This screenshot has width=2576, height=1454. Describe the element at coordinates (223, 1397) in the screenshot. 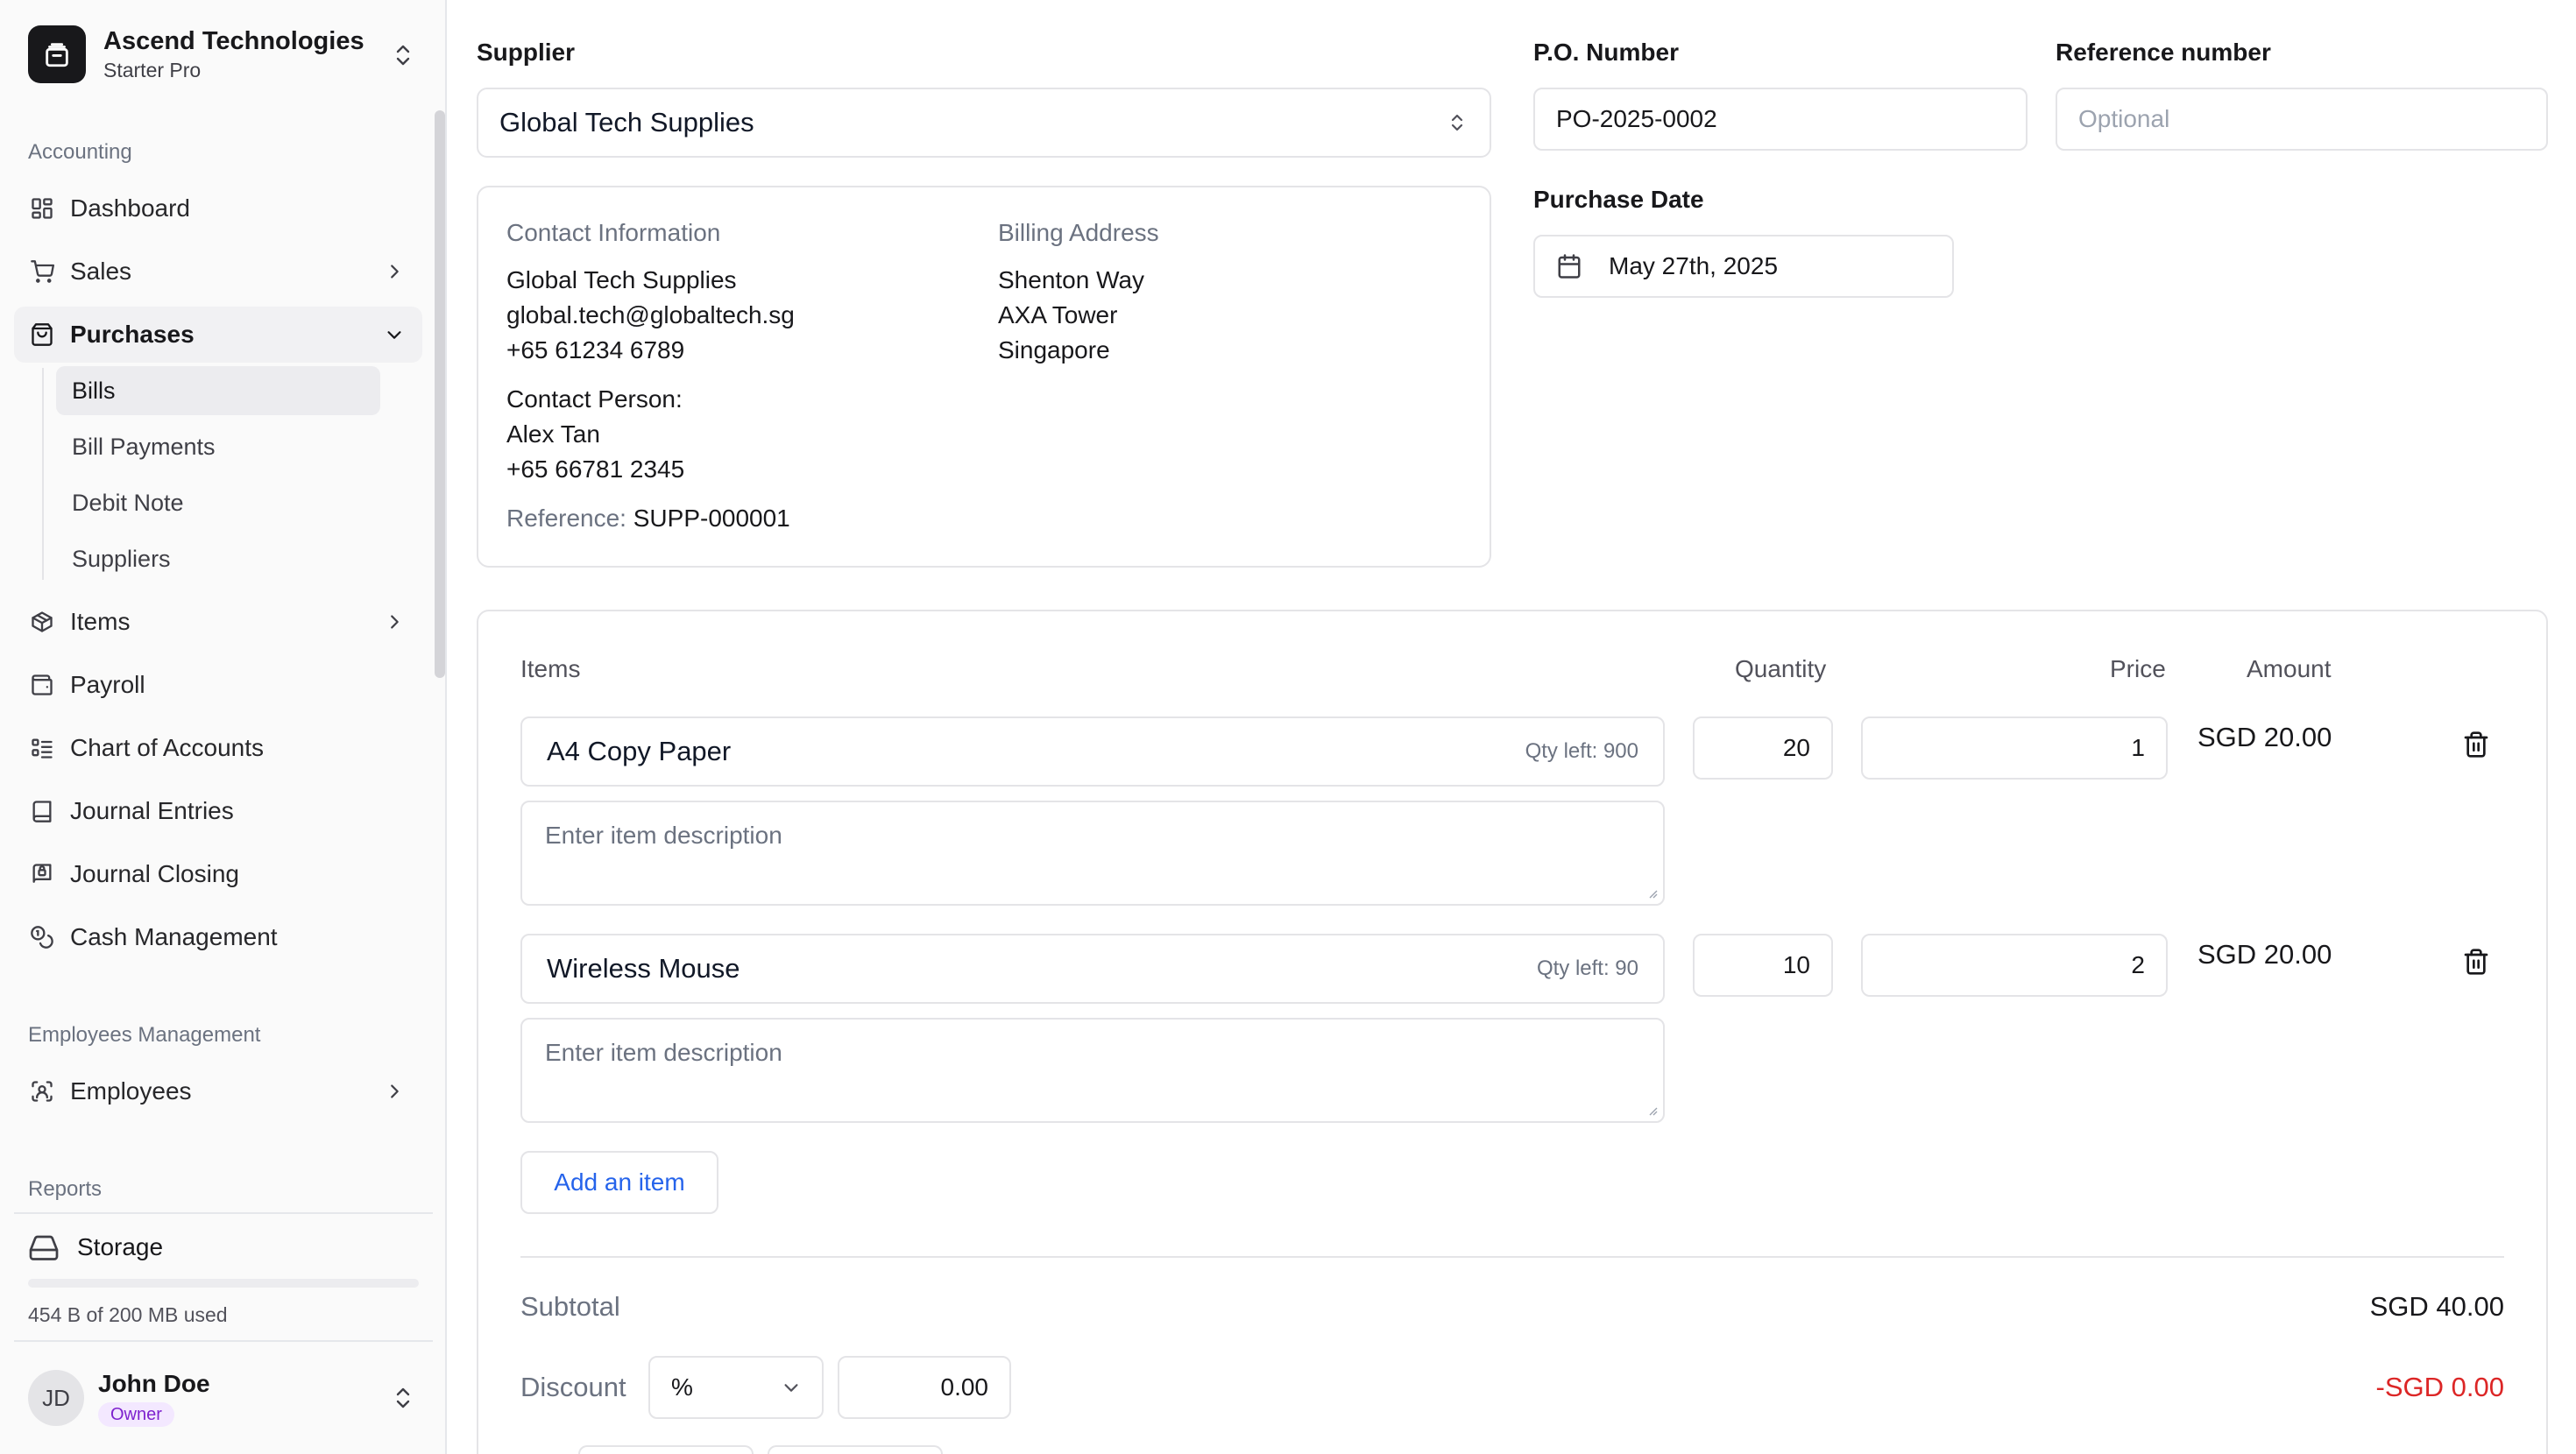

I see `user-menu: JD John Doe Owner` at that location.